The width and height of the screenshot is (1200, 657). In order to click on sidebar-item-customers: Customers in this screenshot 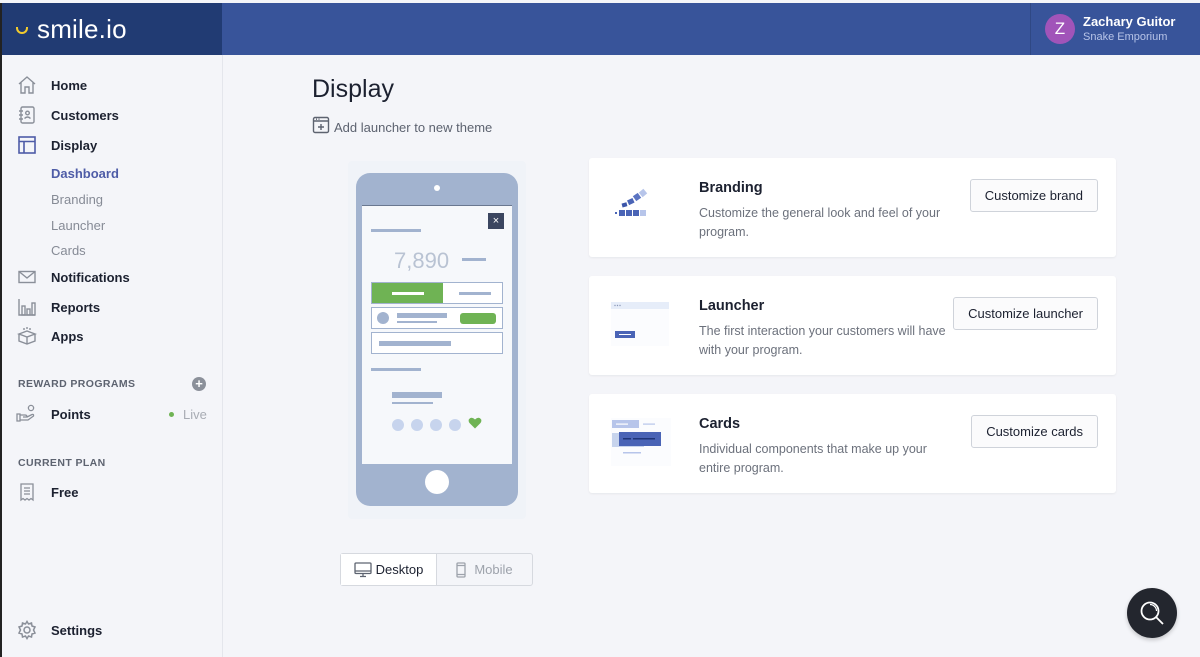, I will do `click(67, 115)`.